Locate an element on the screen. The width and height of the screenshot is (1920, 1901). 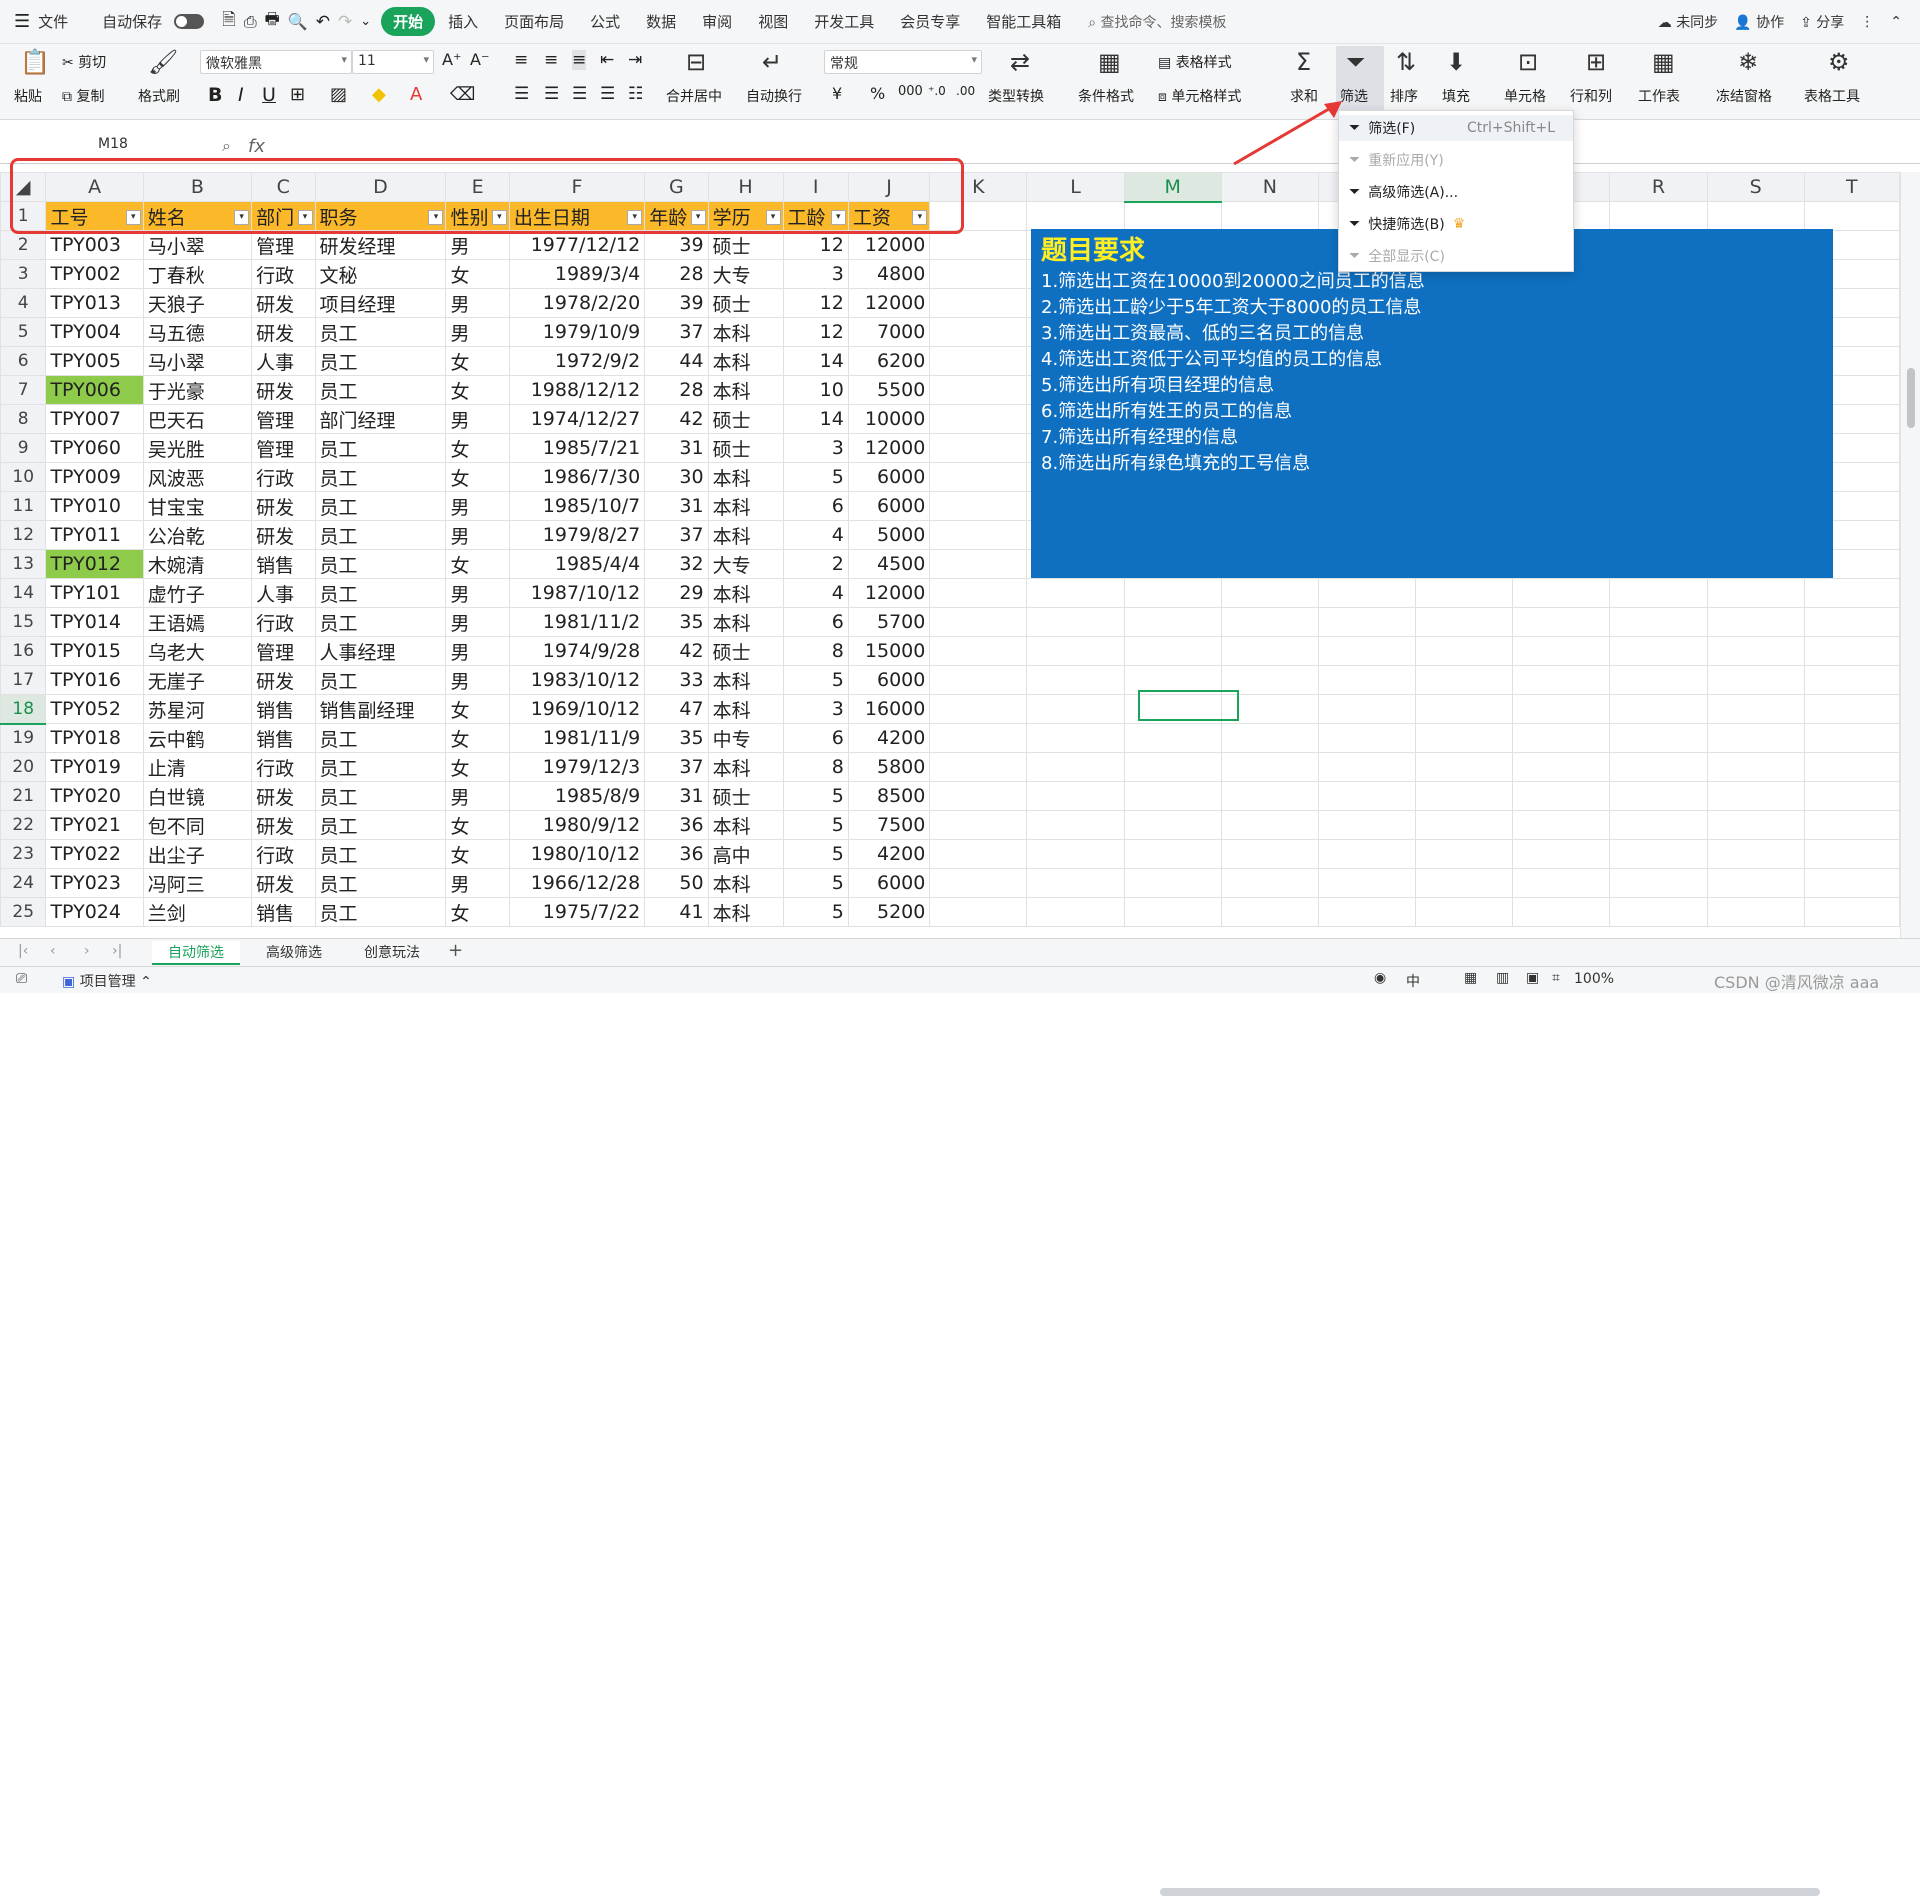
cell: TPY007 is located at coordinates (94, 419).